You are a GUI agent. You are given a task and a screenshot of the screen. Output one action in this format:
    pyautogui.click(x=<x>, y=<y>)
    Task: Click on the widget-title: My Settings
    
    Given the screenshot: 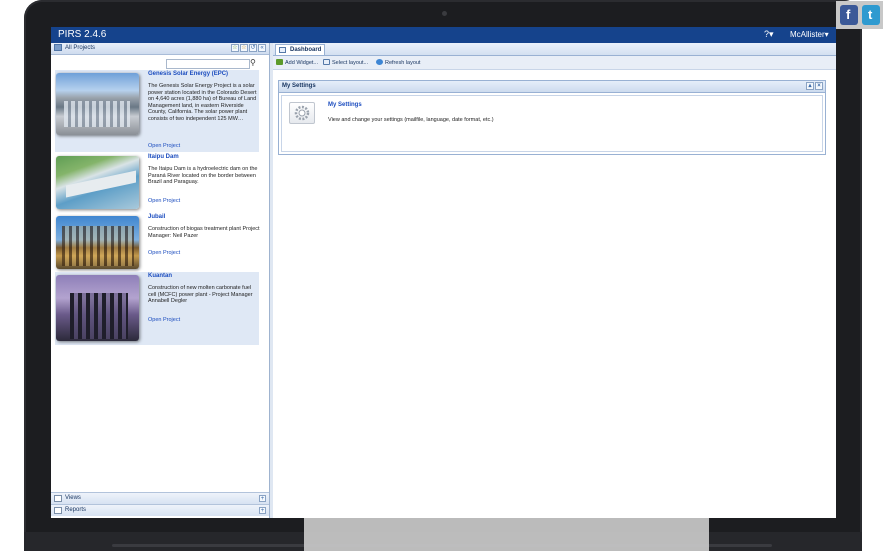 What is the action you would take?
    pyautogui.click(x=299, y=86)
    